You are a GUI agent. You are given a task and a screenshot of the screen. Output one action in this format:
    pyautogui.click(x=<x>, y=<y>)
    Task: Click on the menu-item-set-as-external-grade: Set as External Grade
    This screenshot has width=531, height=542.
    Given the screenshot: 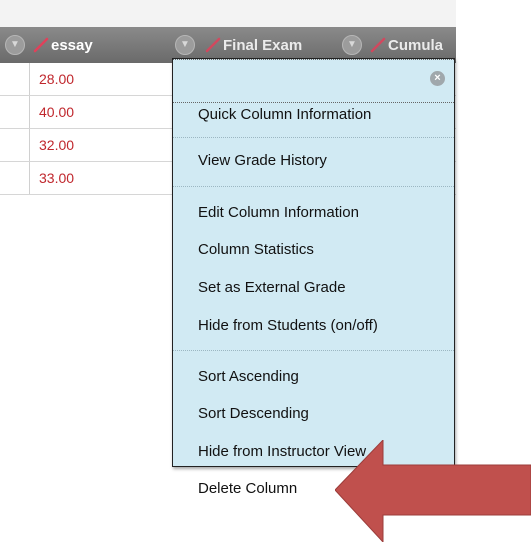 What is the action you would take?
    pyautogui.click(x=272, y=287)
    